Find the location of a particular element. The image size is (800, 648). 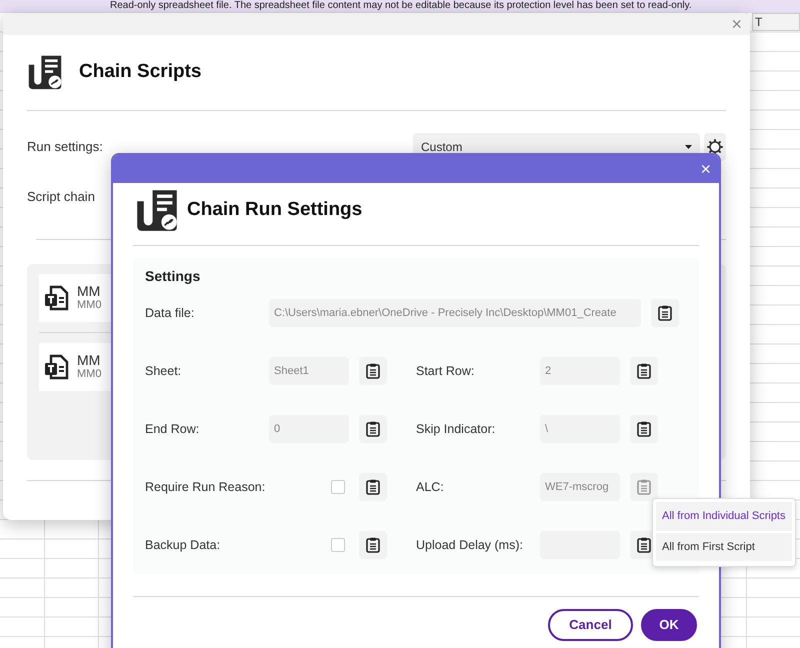

read-only-banner: Read-only spreadsheet file. The spreadsheet file content may not be editable because its protection level has been set to read-only. is located at coordinates (400, 6).